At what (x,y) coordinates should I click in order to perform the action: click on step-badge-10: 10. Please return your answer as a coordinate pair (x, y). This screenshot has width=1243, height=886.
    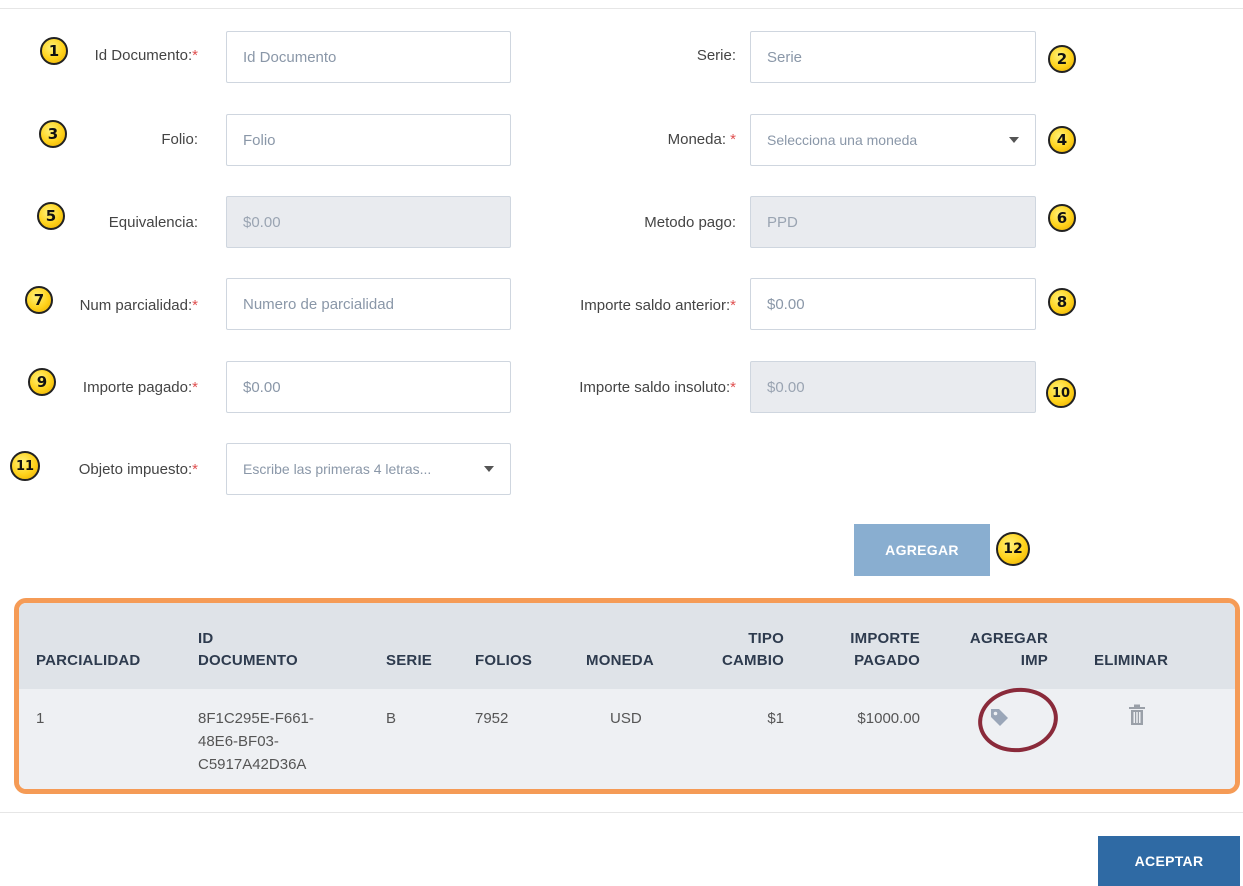
    Looking at the image, I should click on (1061, 393).